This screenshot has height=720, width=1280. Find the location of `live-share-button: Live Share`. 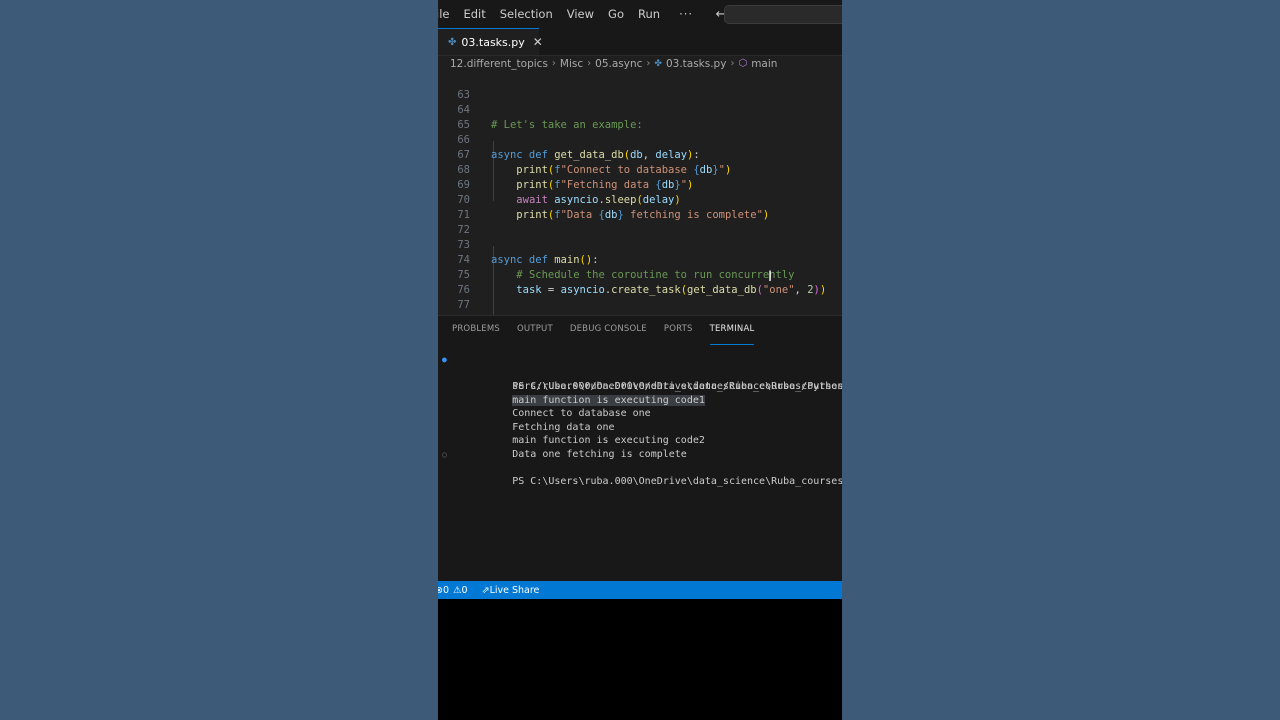

live-share-button: Live Share is located at coordinates (515, 590).